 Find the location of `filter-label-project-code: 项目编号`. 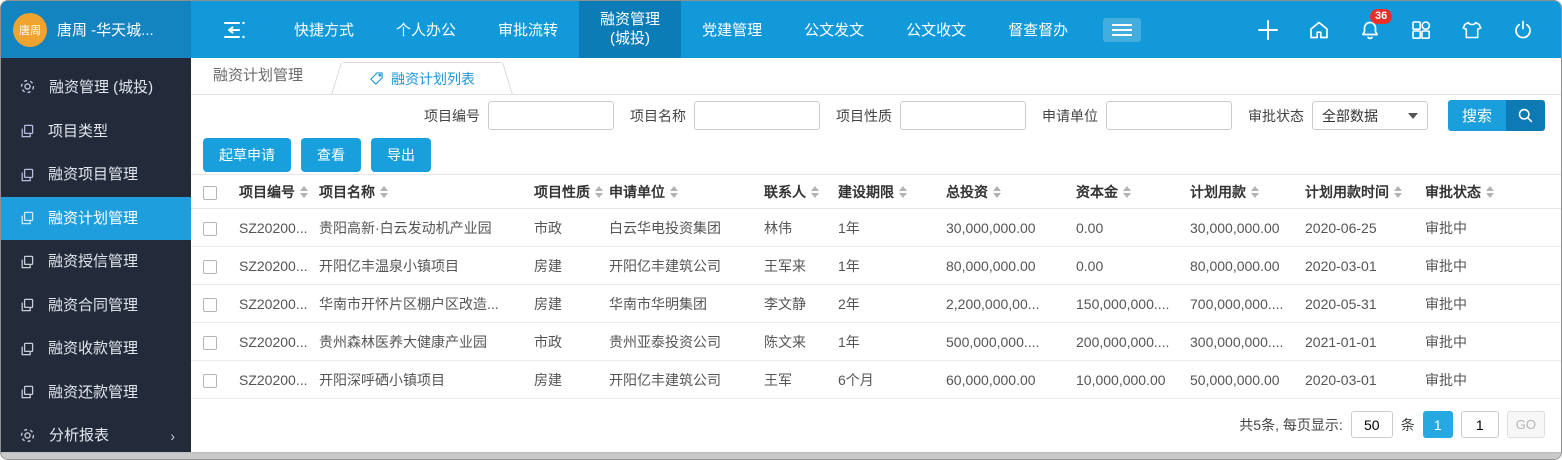

filter-label-project-code: 项目编号 is located at coordinates (451, 115).